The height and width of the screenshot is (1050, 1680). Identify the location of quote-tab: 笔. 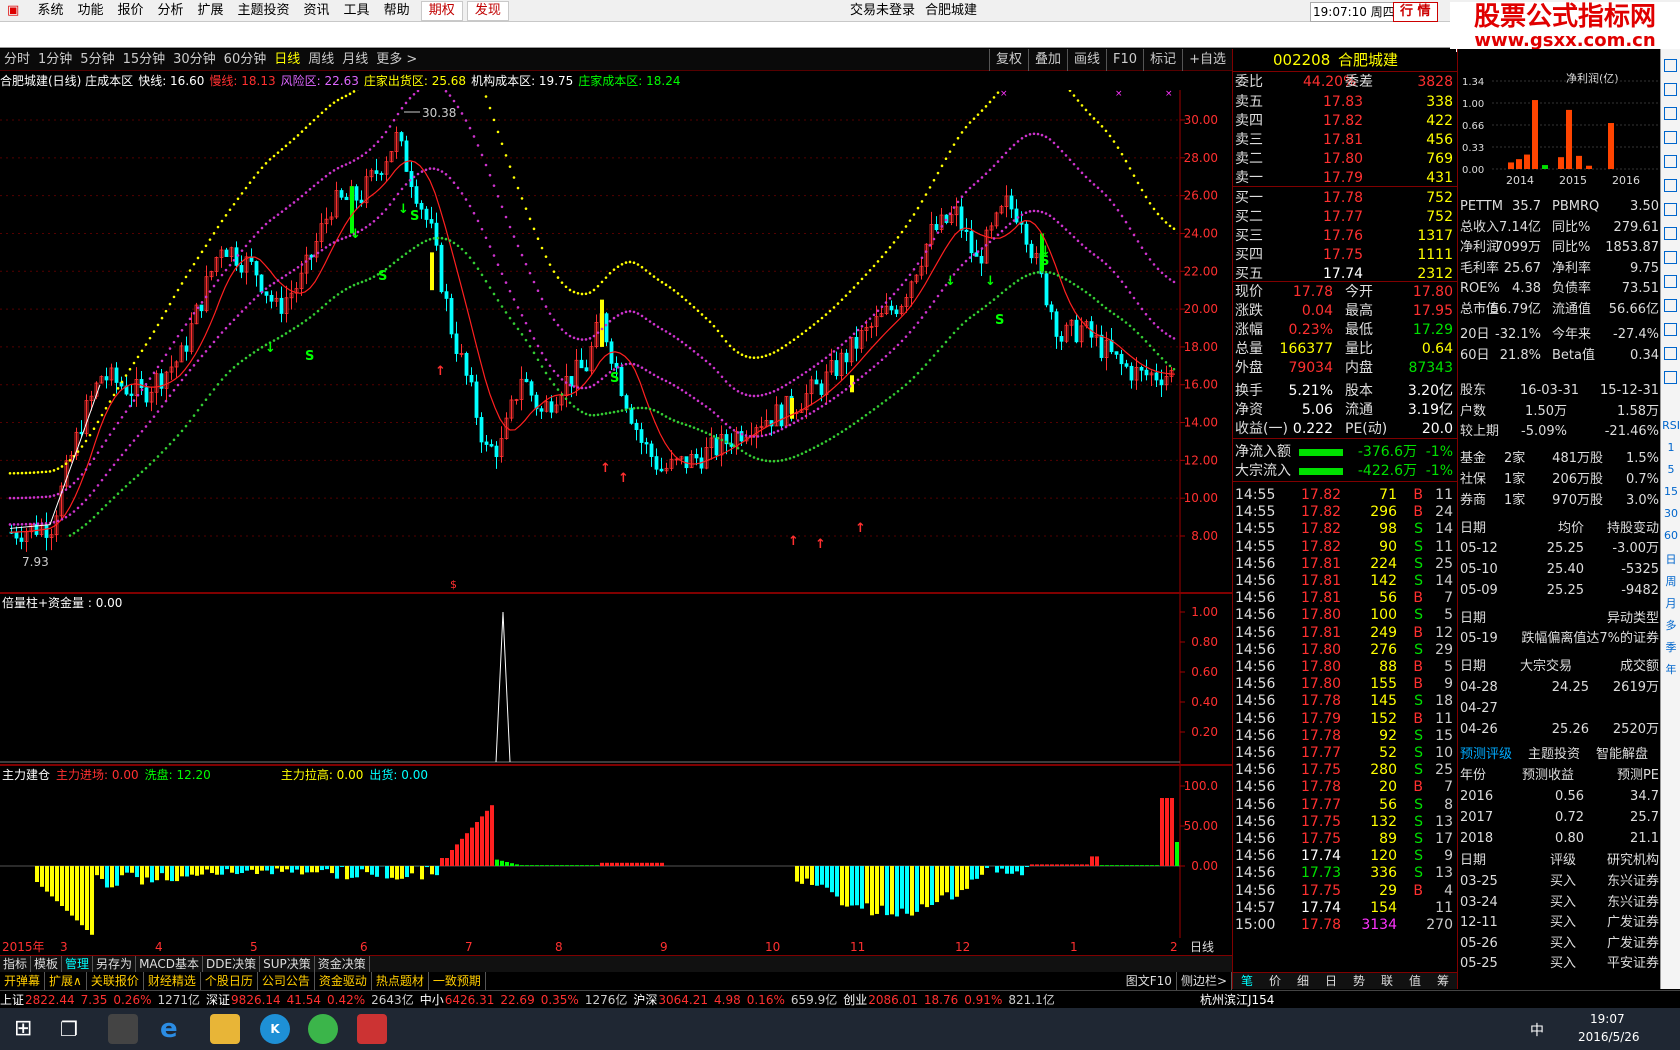
(1247, 981).